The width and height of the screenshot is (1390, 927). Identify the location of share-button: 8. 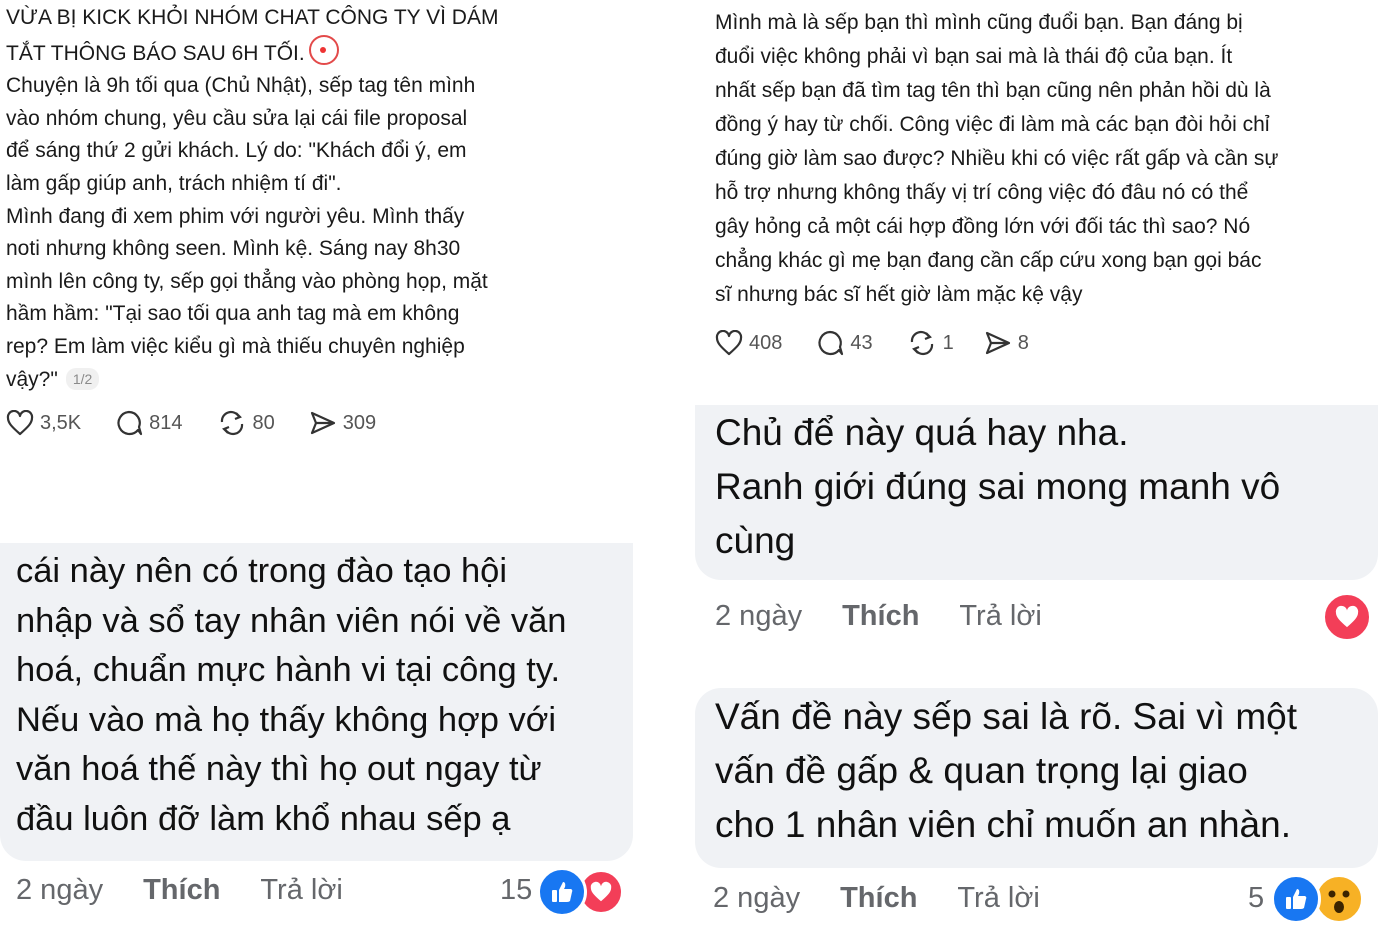
(1006, 343).